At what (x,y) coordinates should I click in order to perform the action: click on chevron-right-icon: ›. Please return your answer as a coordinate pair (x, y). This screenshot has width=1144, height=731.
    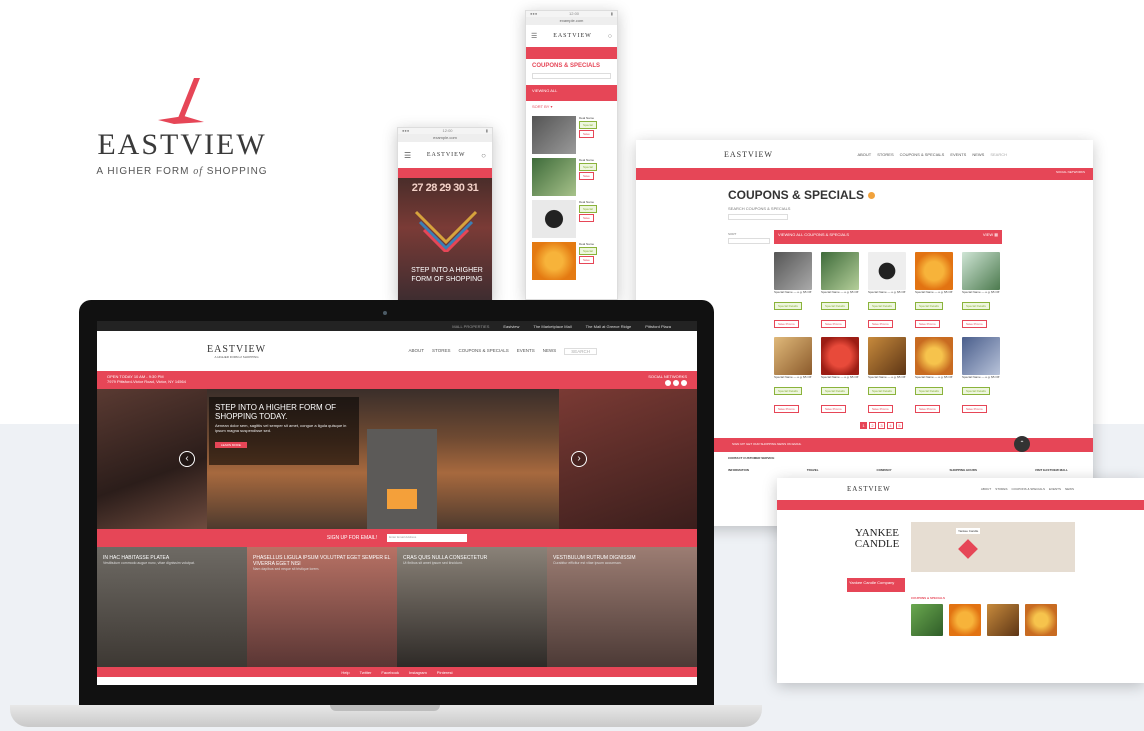
    Looking at the image, I should click on (579, 459).